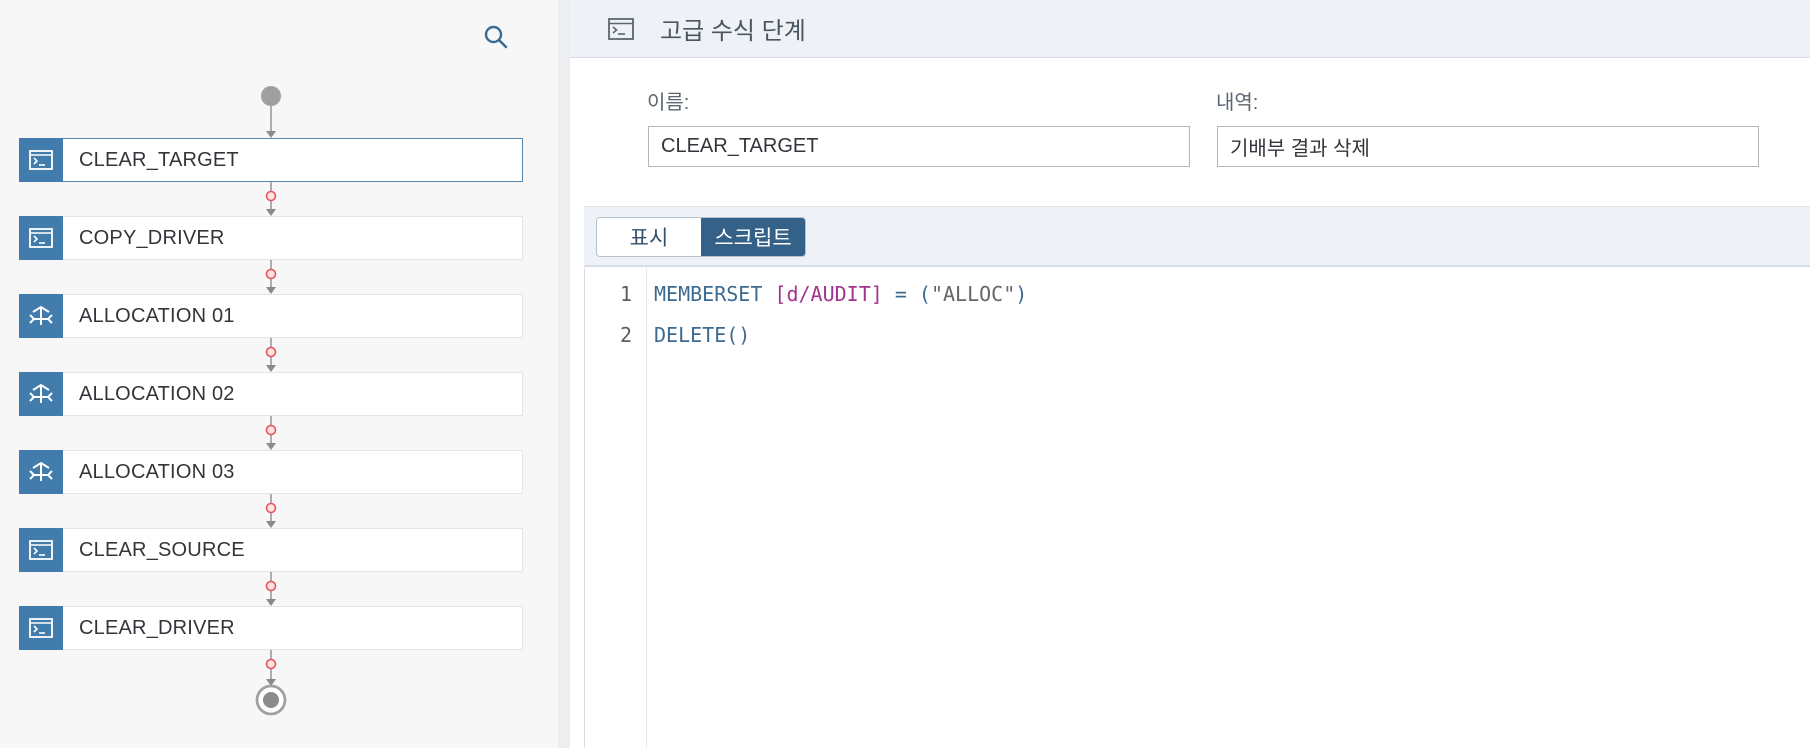  I want to click on step-properties-form: 이름: 내역:, so click(1190, 132).